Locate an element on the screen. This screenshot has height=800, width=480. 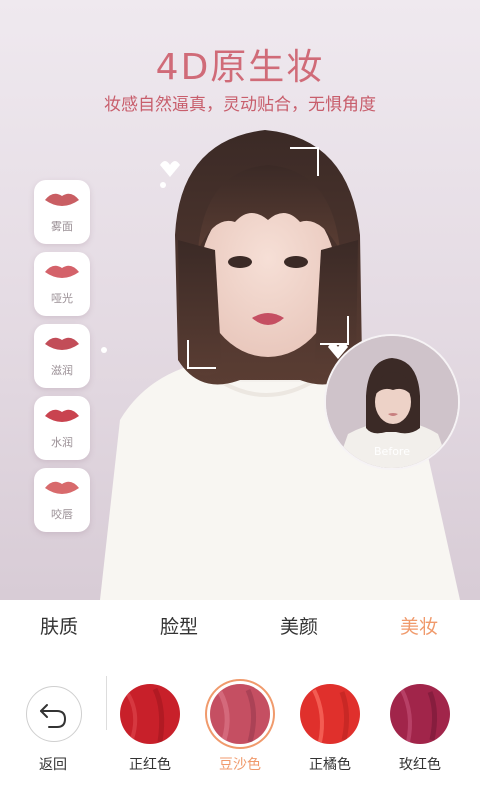
color-swatch-rose-red is located at coordinates (420, 714).